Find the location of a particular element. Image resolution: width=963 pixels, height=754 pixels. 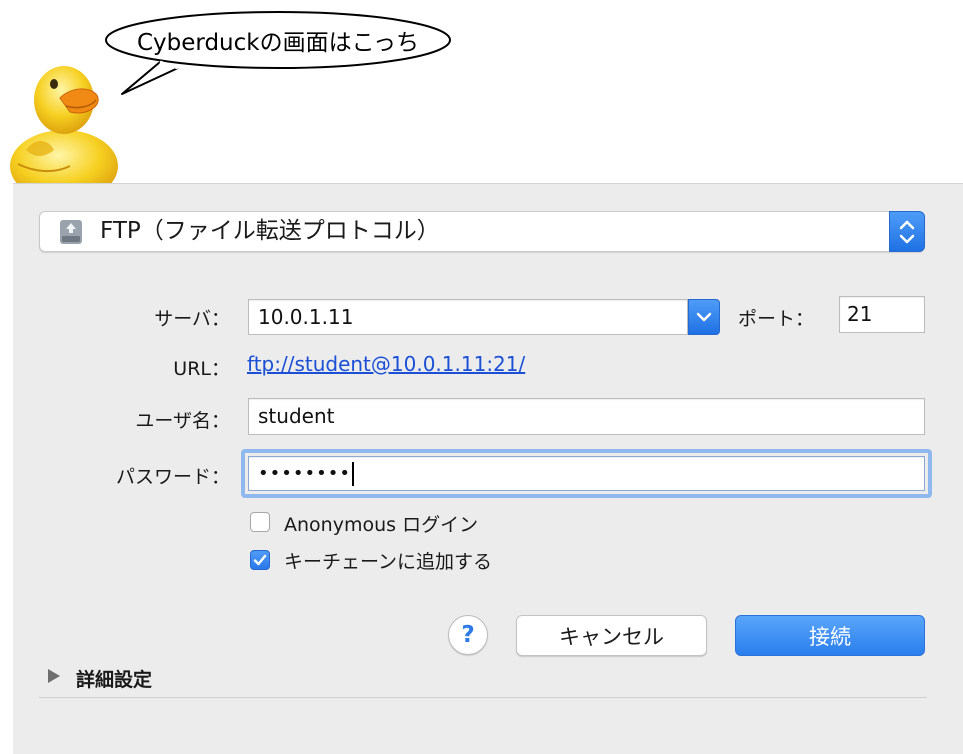

cancel-button: キャンセル is located at coordinates (611, 635).